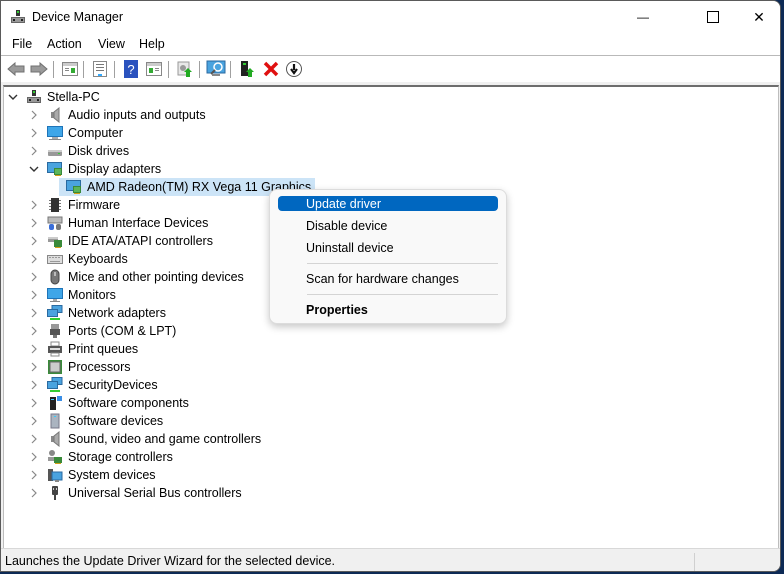  I want to click on tree-item: Human Interface Devices, so click(118, 223).